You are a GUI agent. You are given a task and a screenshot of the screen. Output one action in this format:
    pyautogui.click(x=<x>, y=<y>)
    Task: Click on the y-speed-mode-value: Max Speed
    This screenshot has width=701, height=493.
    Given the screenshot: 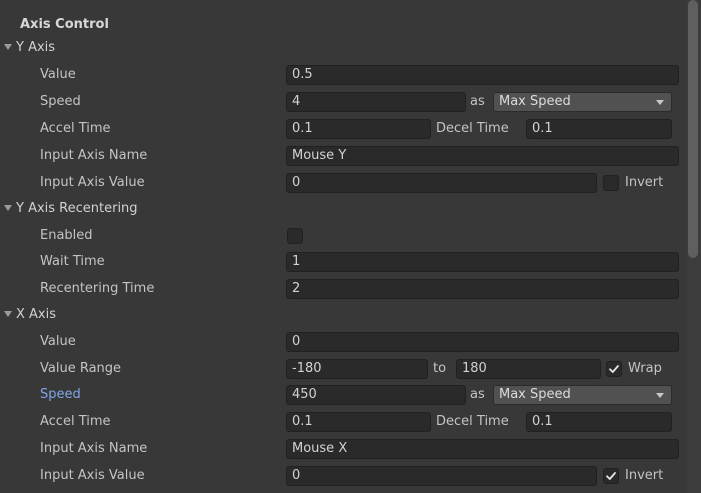 What is the action you would take?
    pyautogui.click(x=535, y=101)
    